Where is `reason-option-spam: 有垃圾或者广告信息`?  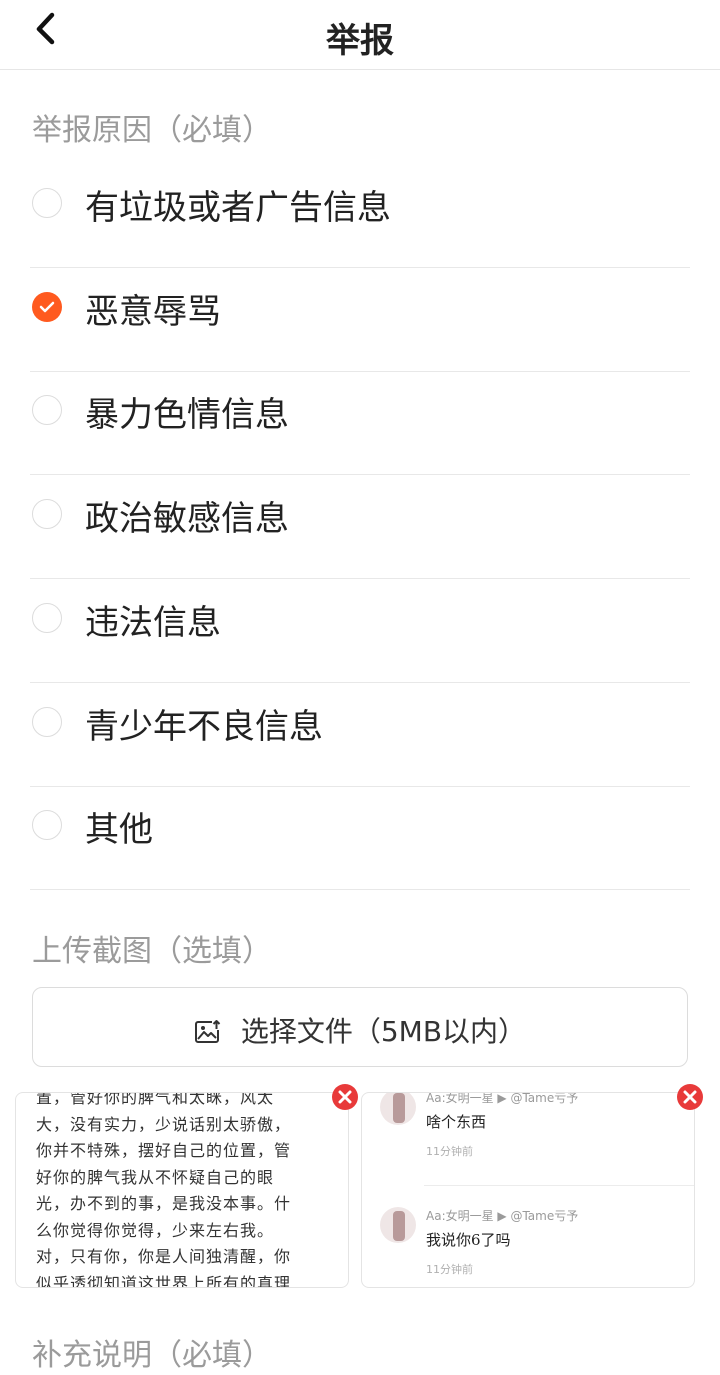
reason-option-spam: 有垃圾或者广告信息 is located at coordinates (360, 216).